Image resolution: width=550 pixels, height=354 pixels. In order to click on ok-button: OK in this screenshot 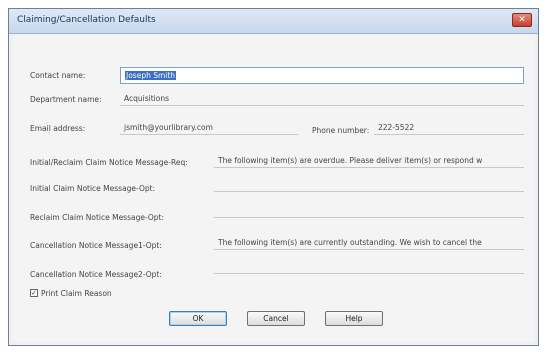, I will do `click(198, 318)`.